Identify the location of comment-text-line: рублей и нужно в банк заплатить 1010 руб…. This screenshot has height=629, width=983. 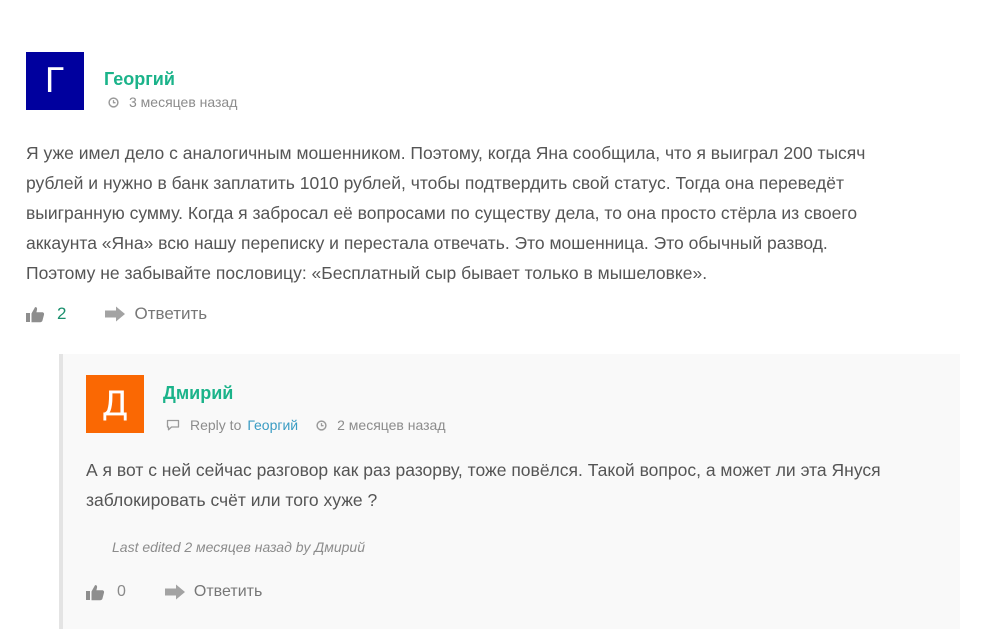
(435, 183).